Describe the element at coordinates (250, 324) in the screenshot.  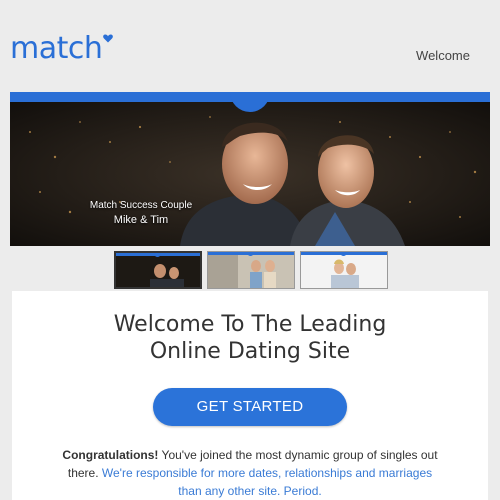
I see `title-line-1: Welcome To The Leading` at that location.